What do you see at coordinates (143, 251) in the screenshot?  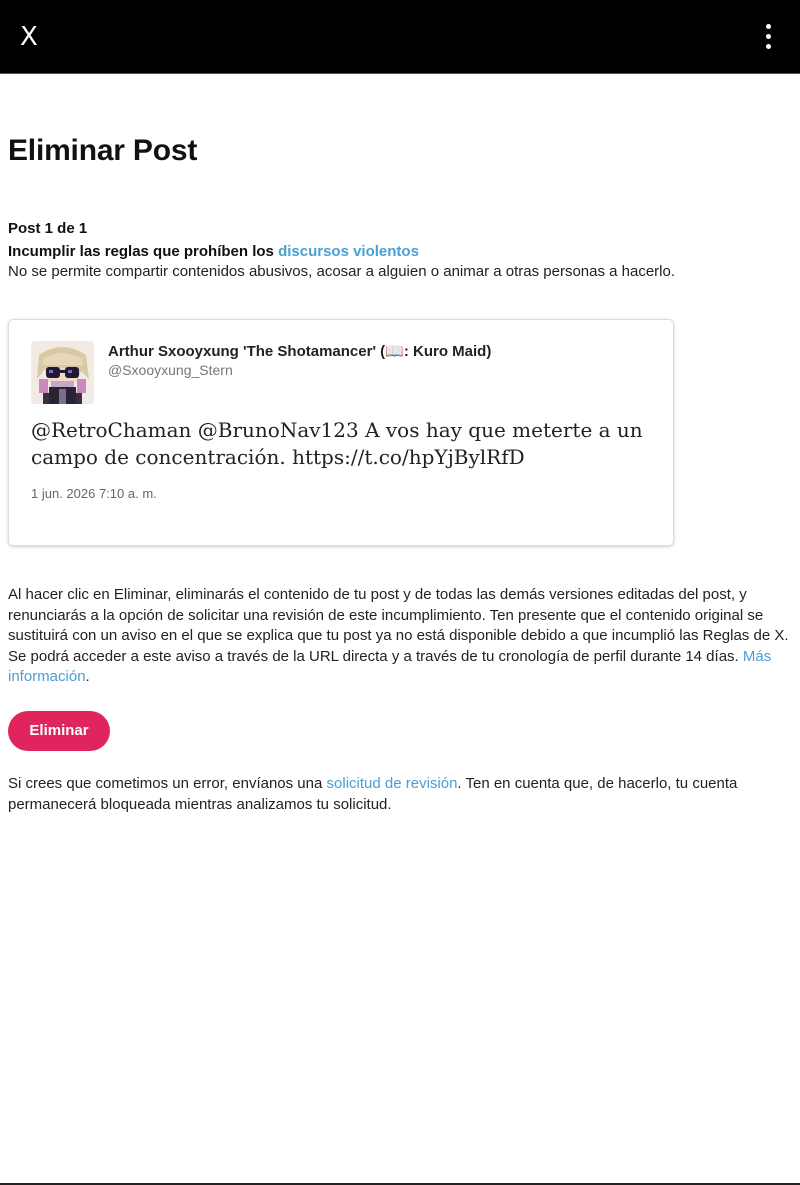 I see `rule-prefix: Incumplir las reglas que prohíben los` at bounding box center [143, 251].